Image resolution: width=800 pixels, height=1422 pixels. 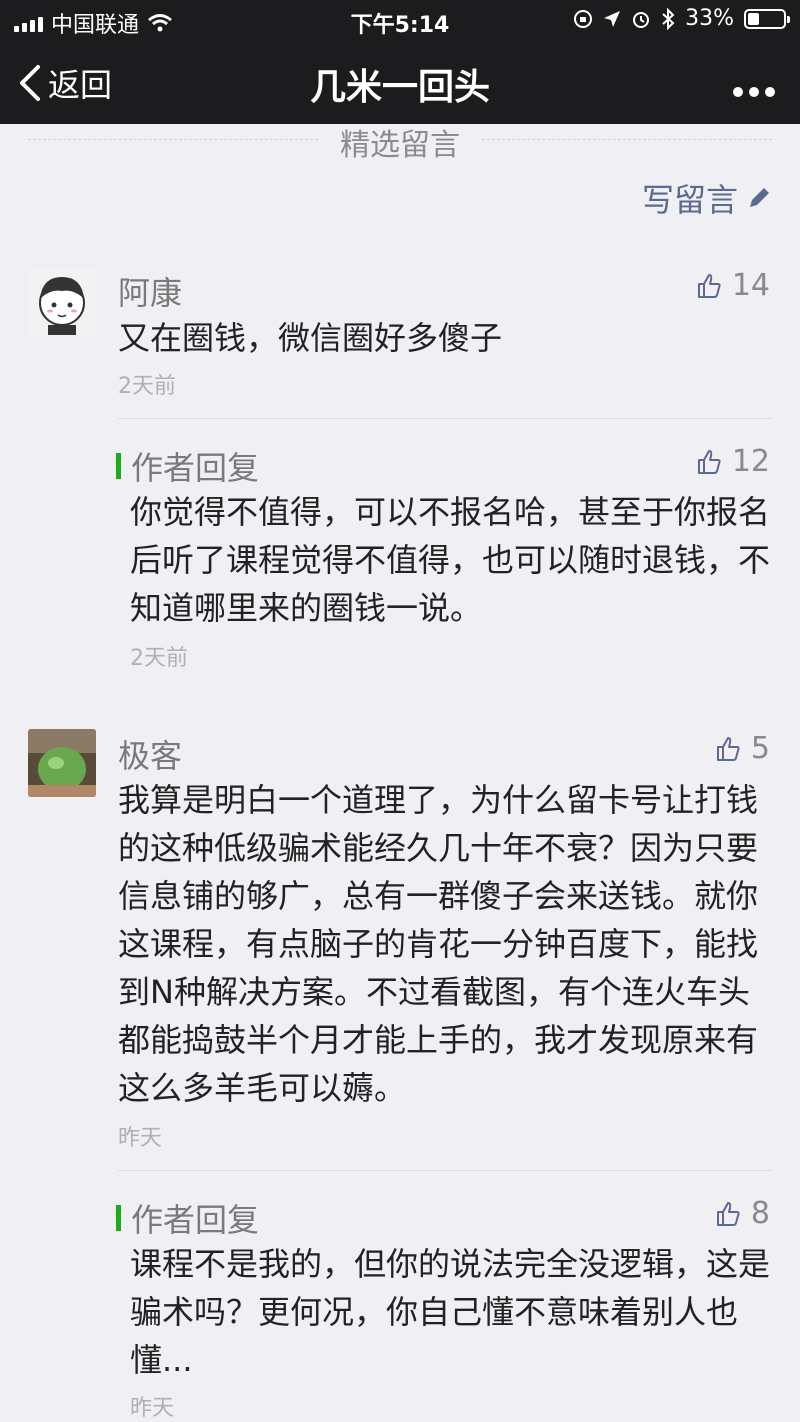 What do you see at coordinates (754, 92) in the screenshot?
I see `more-icon` at bounding box center [754, 92].